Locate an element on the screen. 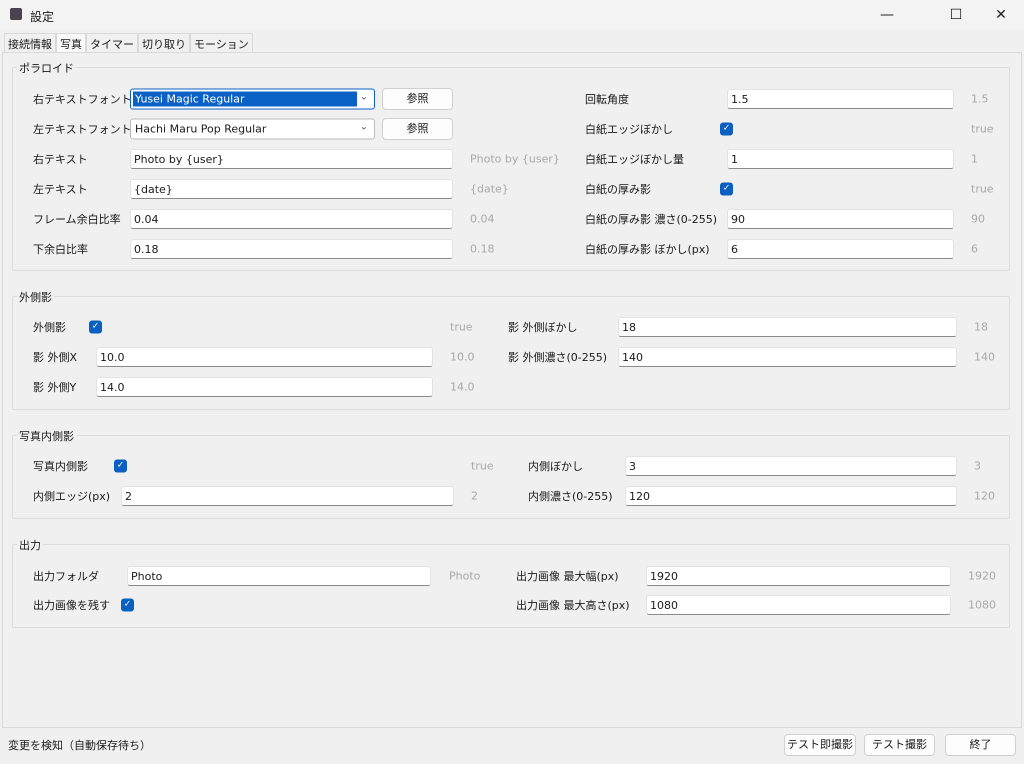 The image size is (1024, 764). max-height-label: 出力画像 最大高さ(px) is located at coordinates (573, 605).